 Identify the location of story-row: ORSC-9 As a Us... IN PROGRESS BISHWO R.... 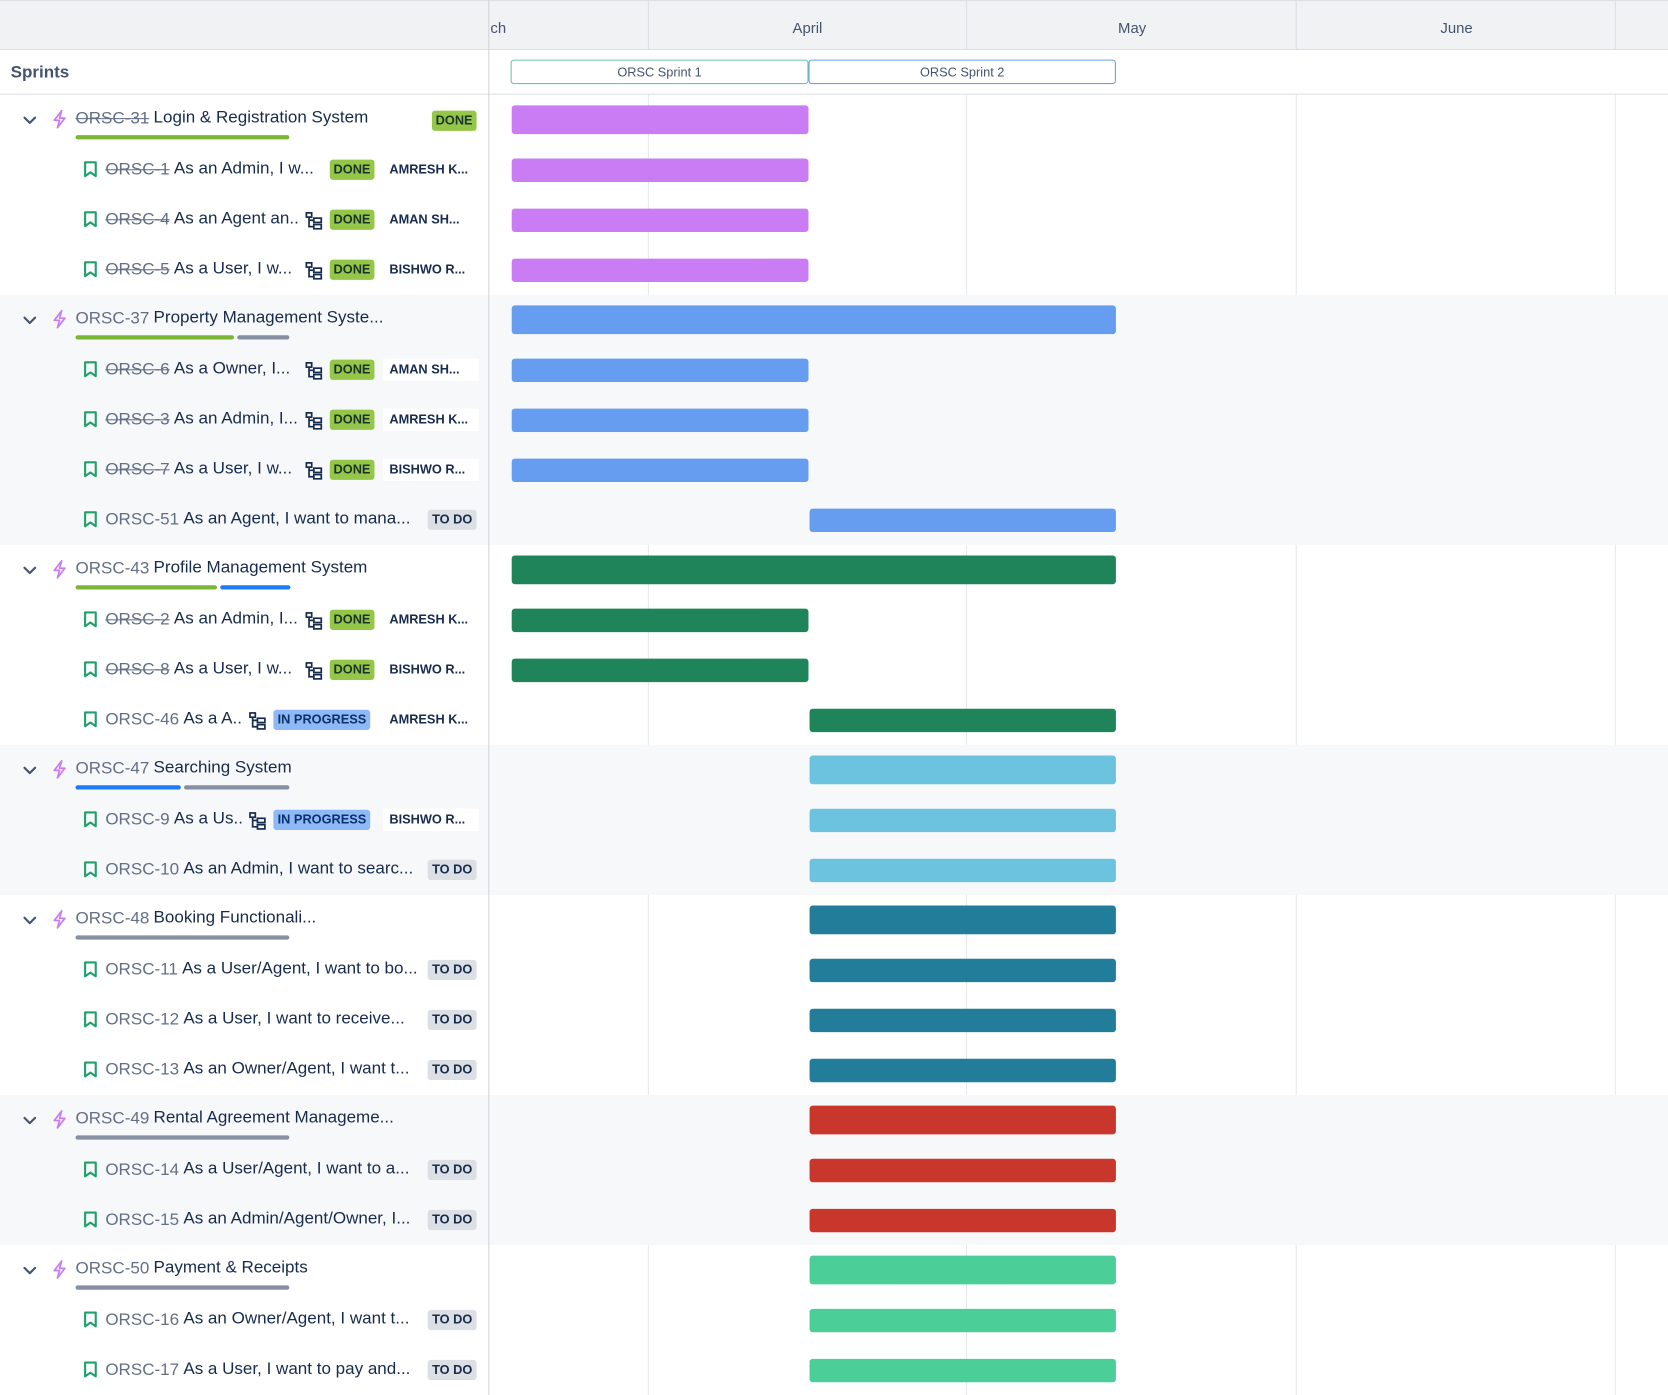
(244, 820).